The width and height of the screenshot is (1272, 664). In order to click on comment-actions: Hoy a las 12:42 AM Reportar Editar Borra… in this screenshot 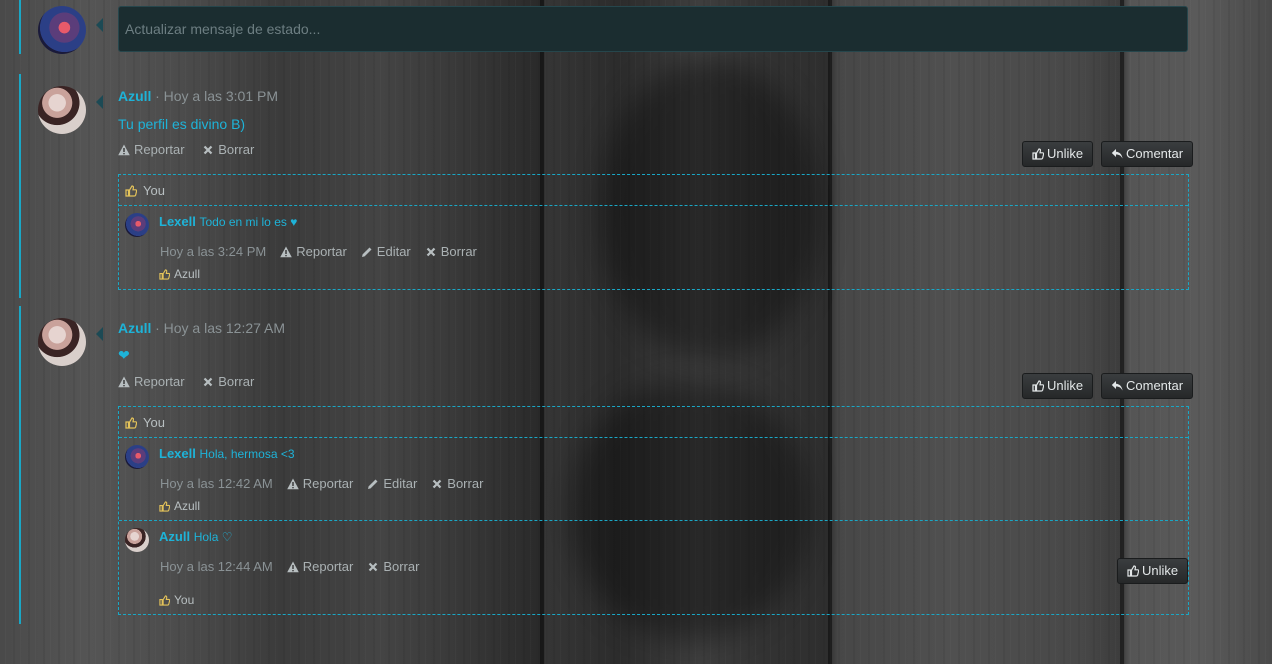, I will do `click(328, 483)`.